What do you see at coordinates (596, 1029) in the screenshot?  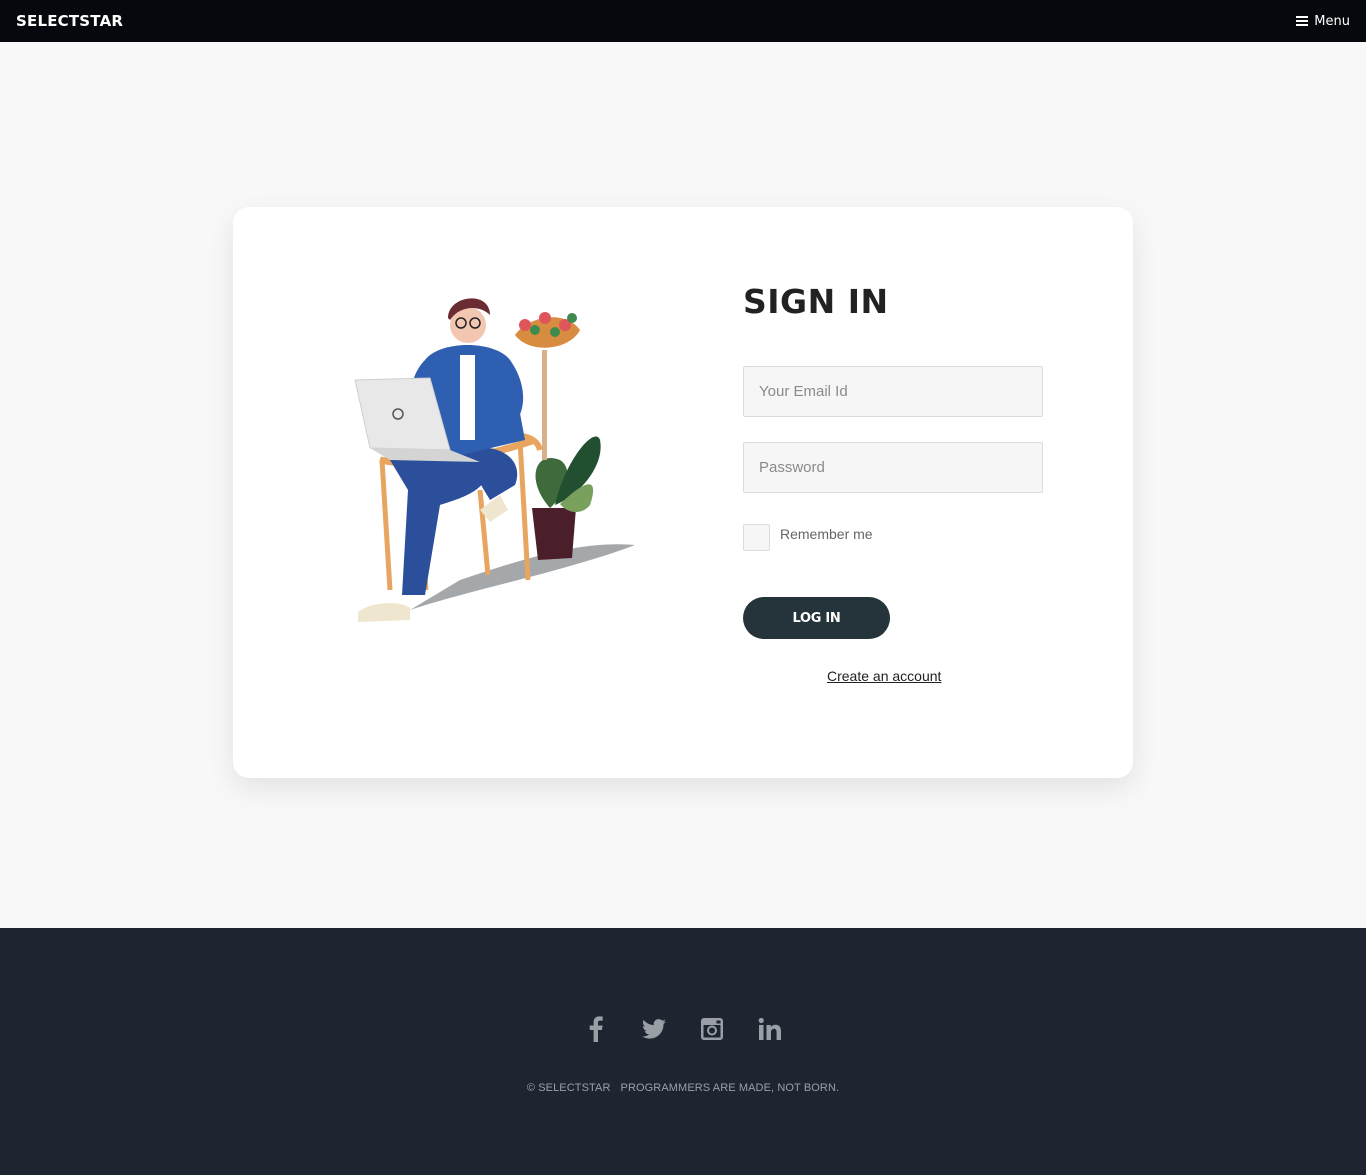 I see `facebook-icon` at bounding box center [596, 1029].